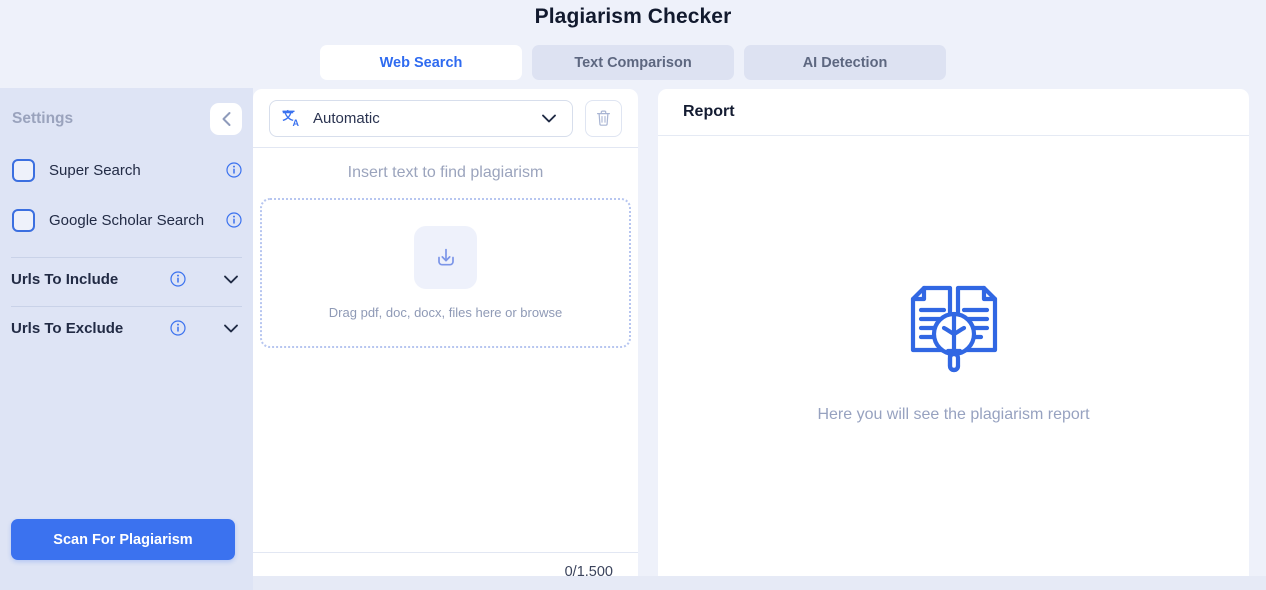 This screenshot has width=1266, height=590. Describe the element at coordinates (126, 111) in the screenshot. I see `sidebar-header: Settings` at that location.